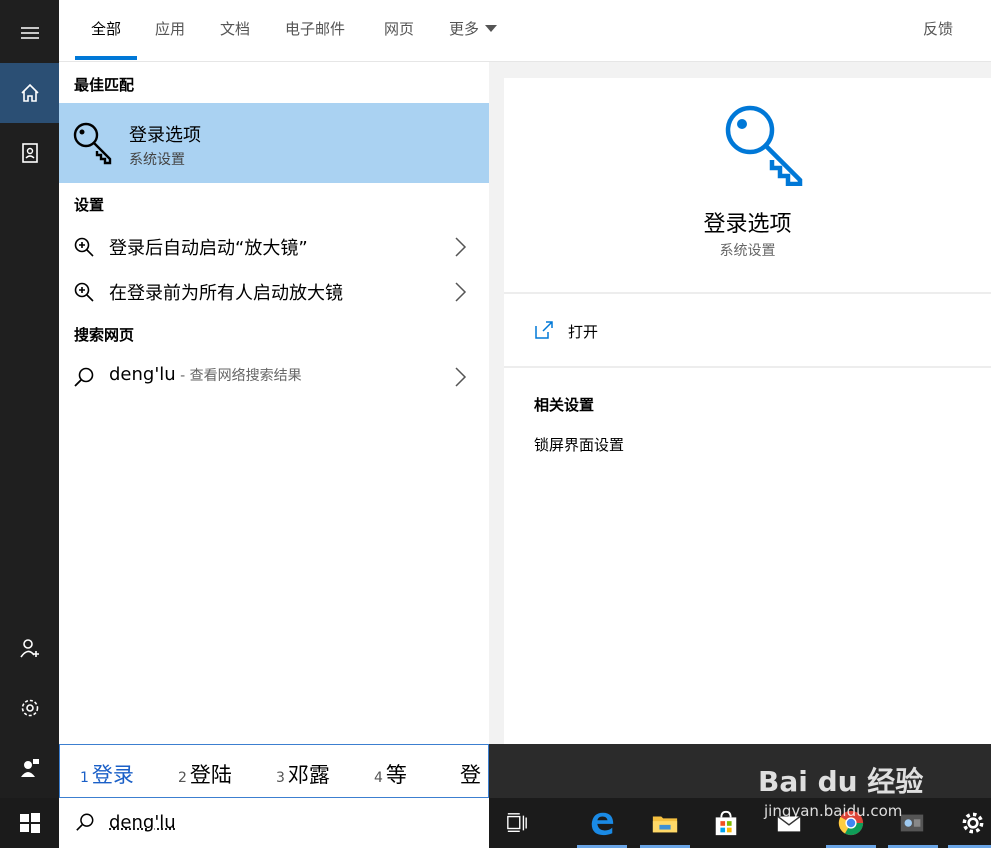  I want to click on settings-item-magnifier-after-login: 登录后自动启动“放大镜”, so click(274, 246).